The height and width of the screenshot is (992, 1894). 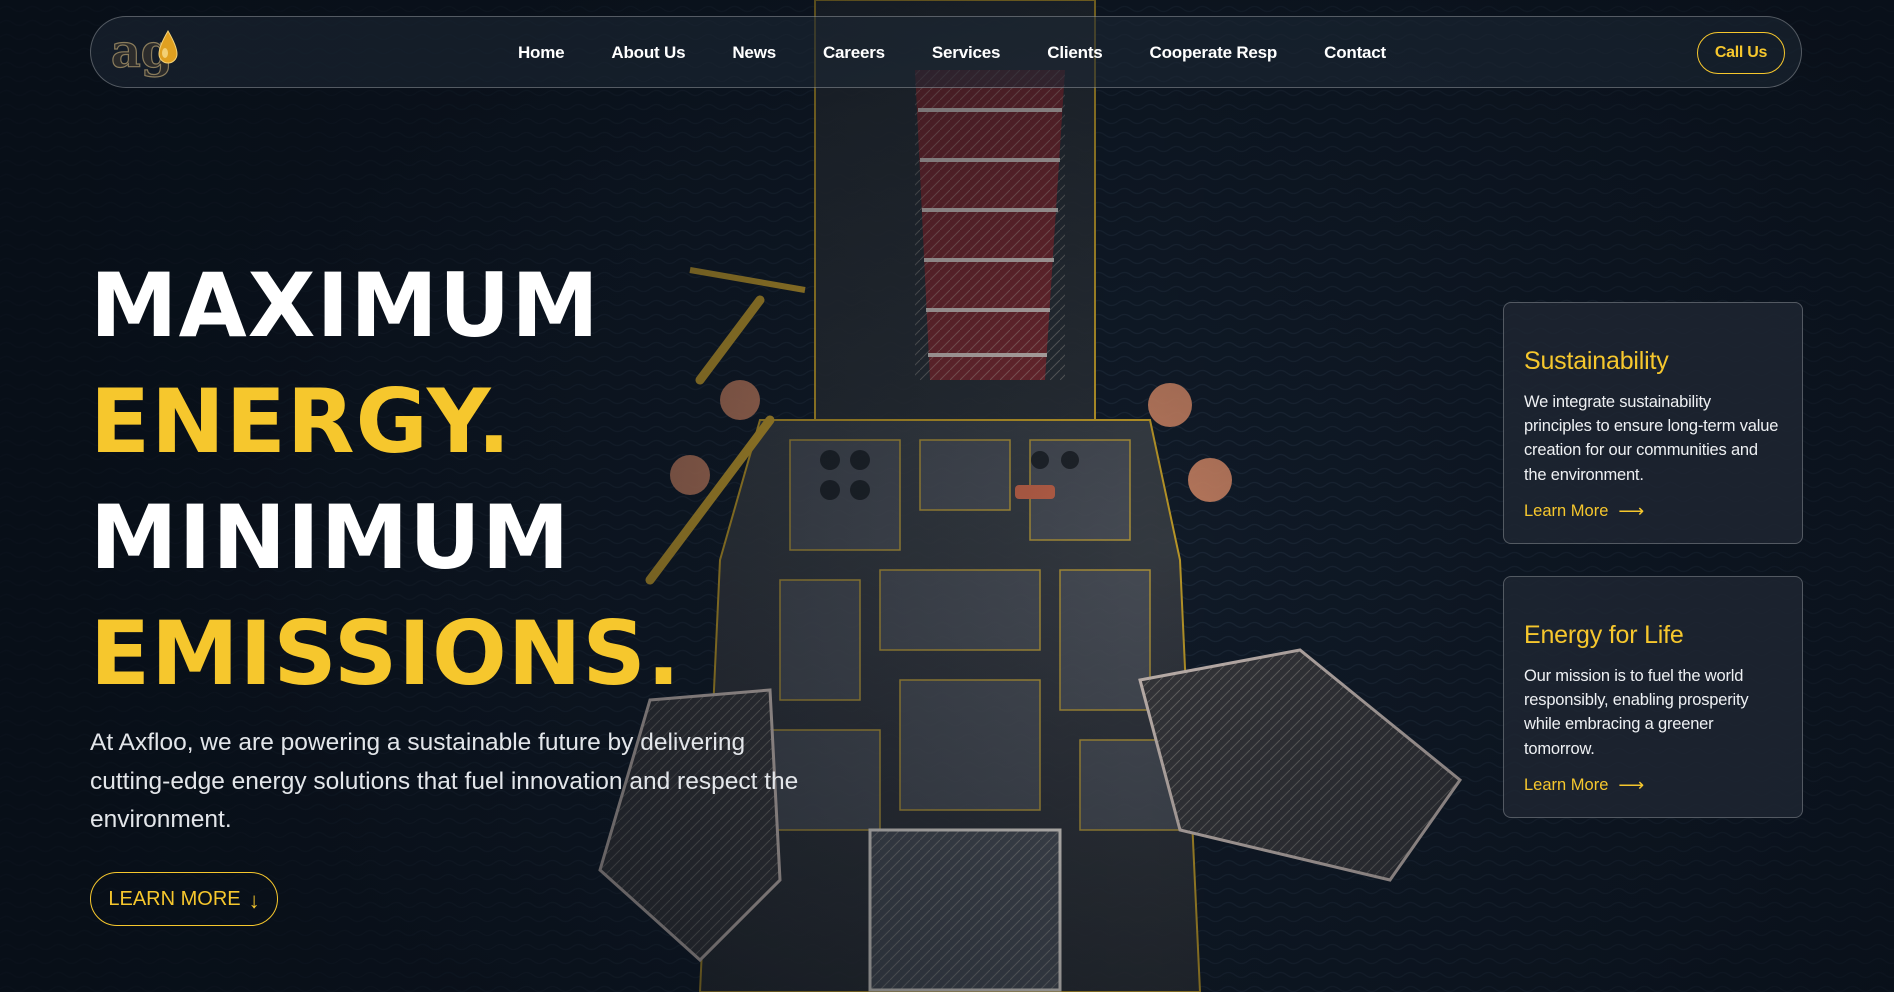 What do you see at coordinates (386, 653) in the screenshot?
I see `headline-line-4: EMISSIONS.` at bounding box center [386, 653].